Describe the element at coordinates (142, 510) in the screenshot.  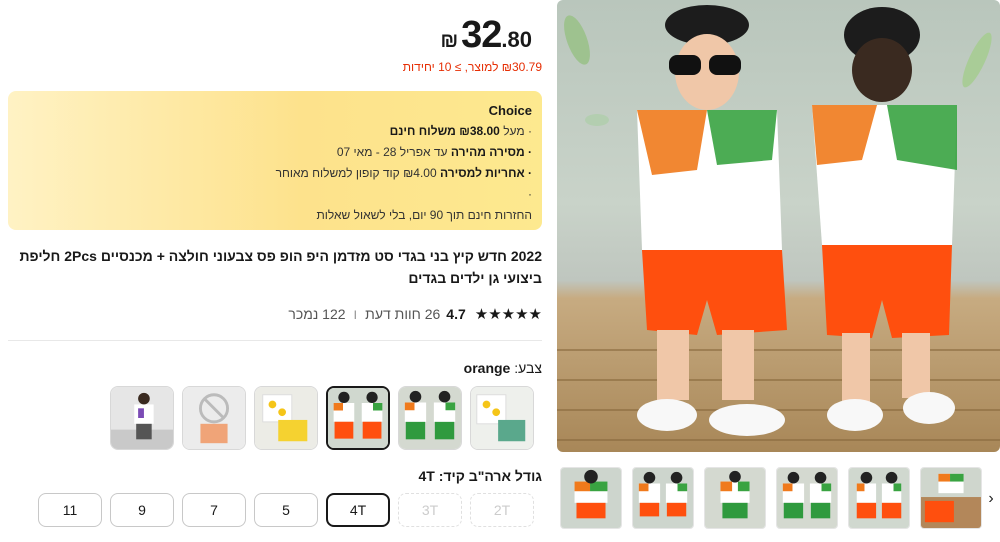
I see `size-option-9: 9` at that location.